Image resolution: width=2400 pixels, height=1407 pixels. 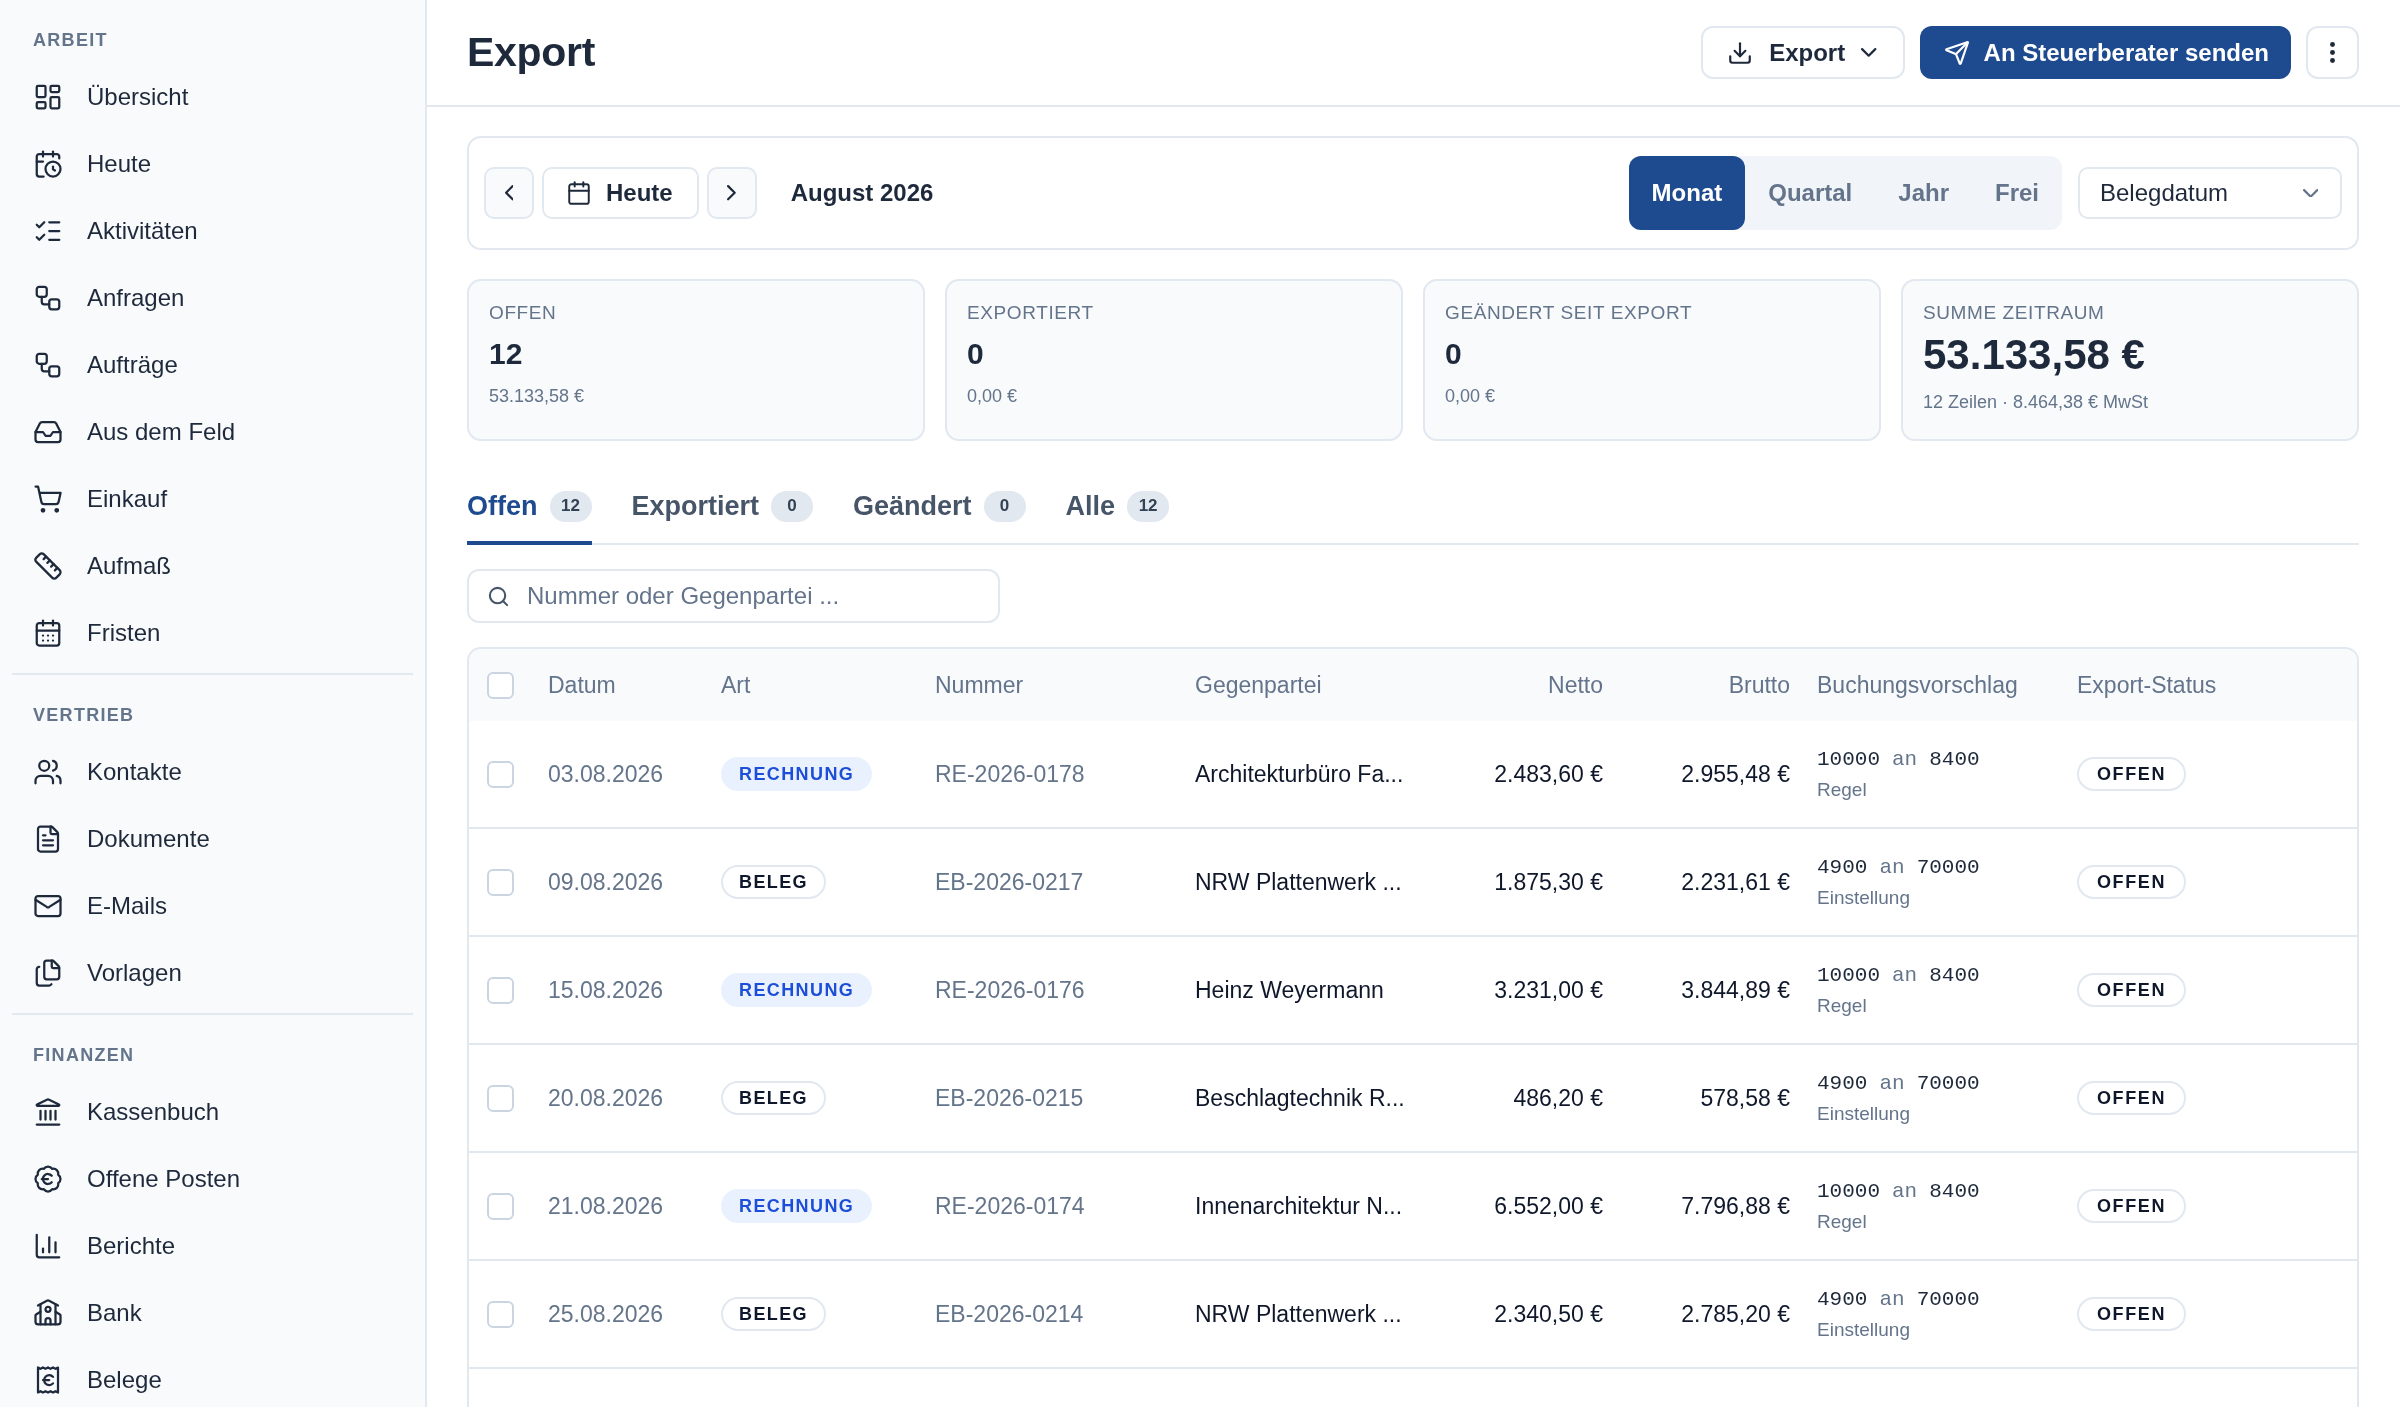 What do you see at coordinates (1735, 882) in the screenshot?
I see `gross-amount: 2.231,61 €` at bounding box center [1735, 882].